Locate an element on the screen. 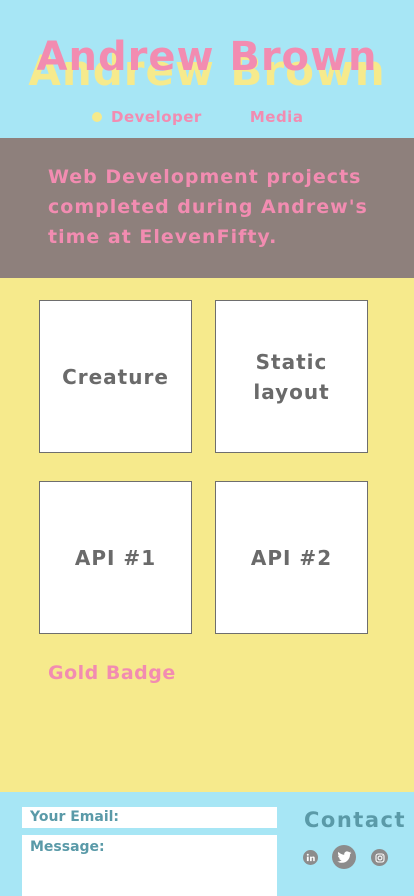 This screenshot has width=414, height=896. project-card-static-layout: Static layout is located at coordinates (291, 376).